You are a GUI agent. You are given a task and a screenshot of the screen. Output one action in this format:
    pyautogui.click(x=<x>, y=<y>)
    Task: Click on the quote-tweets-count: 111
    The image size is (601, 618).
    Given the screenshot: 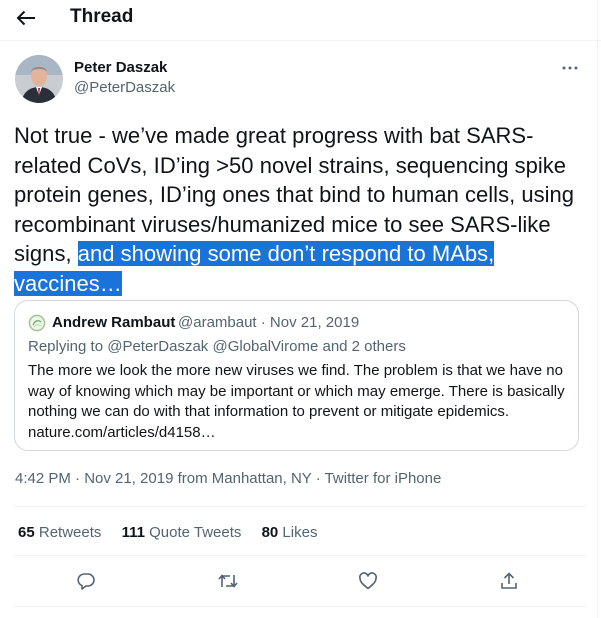 What is the action you would take?
    pyautogui.click(x=133, y=532)
    